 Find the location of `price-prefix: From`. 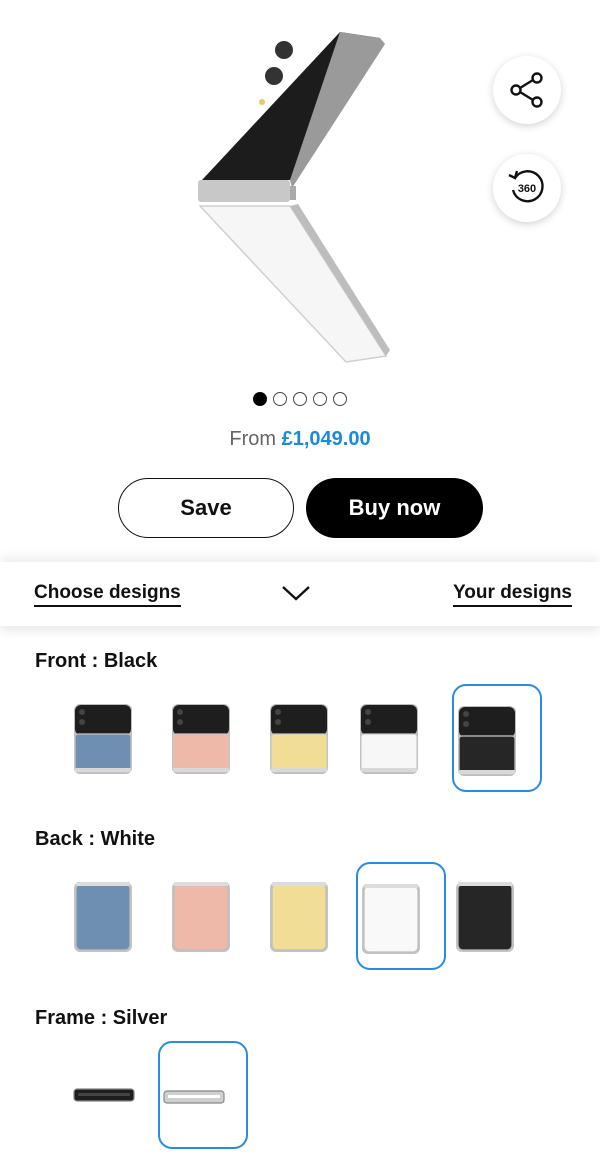

price-prefix: From is located at coordinates (253, 439).